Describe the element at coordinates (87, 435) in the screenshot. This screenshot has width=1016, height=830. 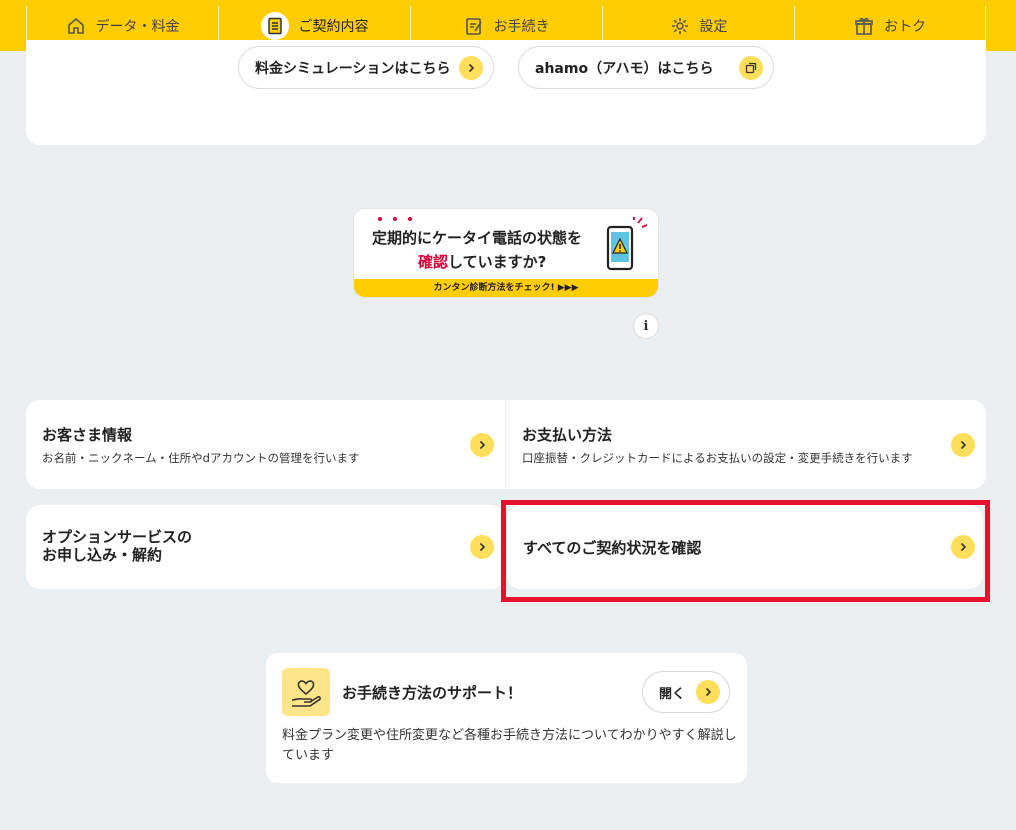
I see `customer-info-title: お客さま情報` at that location.